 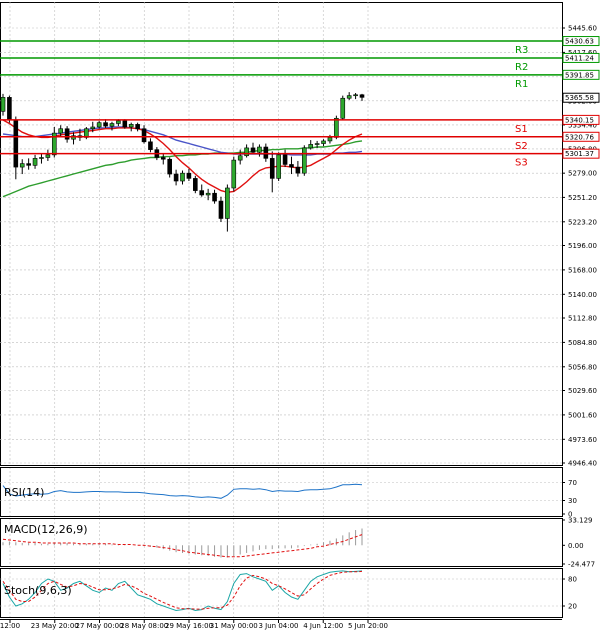 What do you see at coordinates (182, 491) in the screenshot?
I see `rsi-line` at bounding box center [182, 491].